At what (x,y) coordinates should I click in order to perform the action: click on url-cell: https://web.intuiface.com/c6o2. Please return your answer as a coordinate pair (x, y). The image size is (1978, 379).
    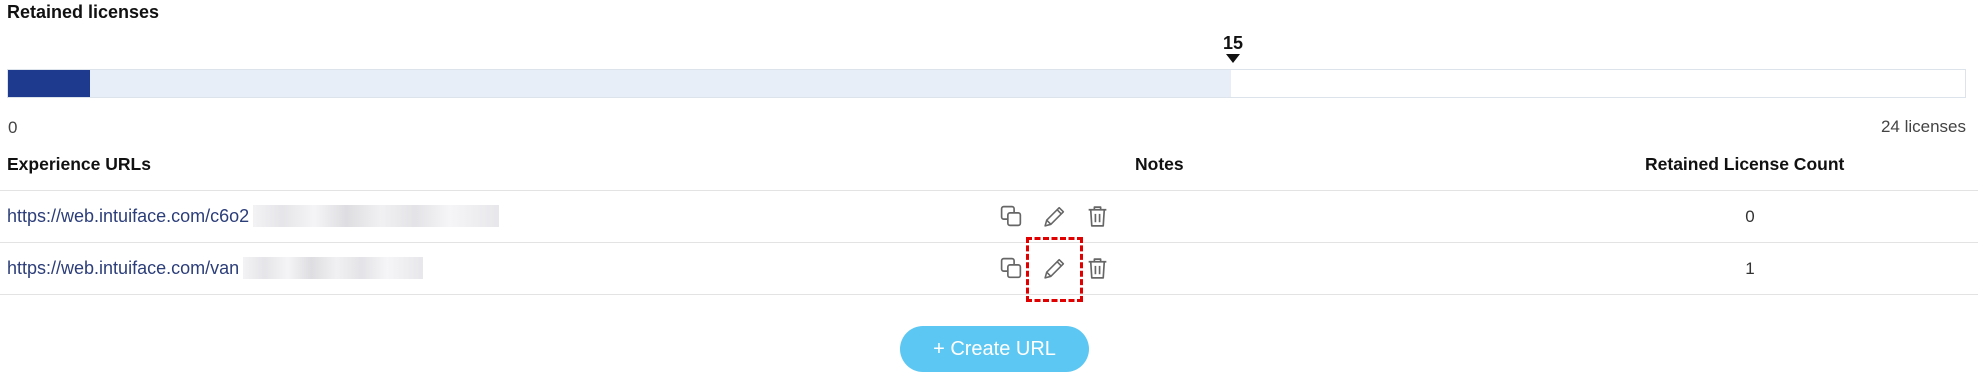
    Looking at the image, I should click on (253, 216).